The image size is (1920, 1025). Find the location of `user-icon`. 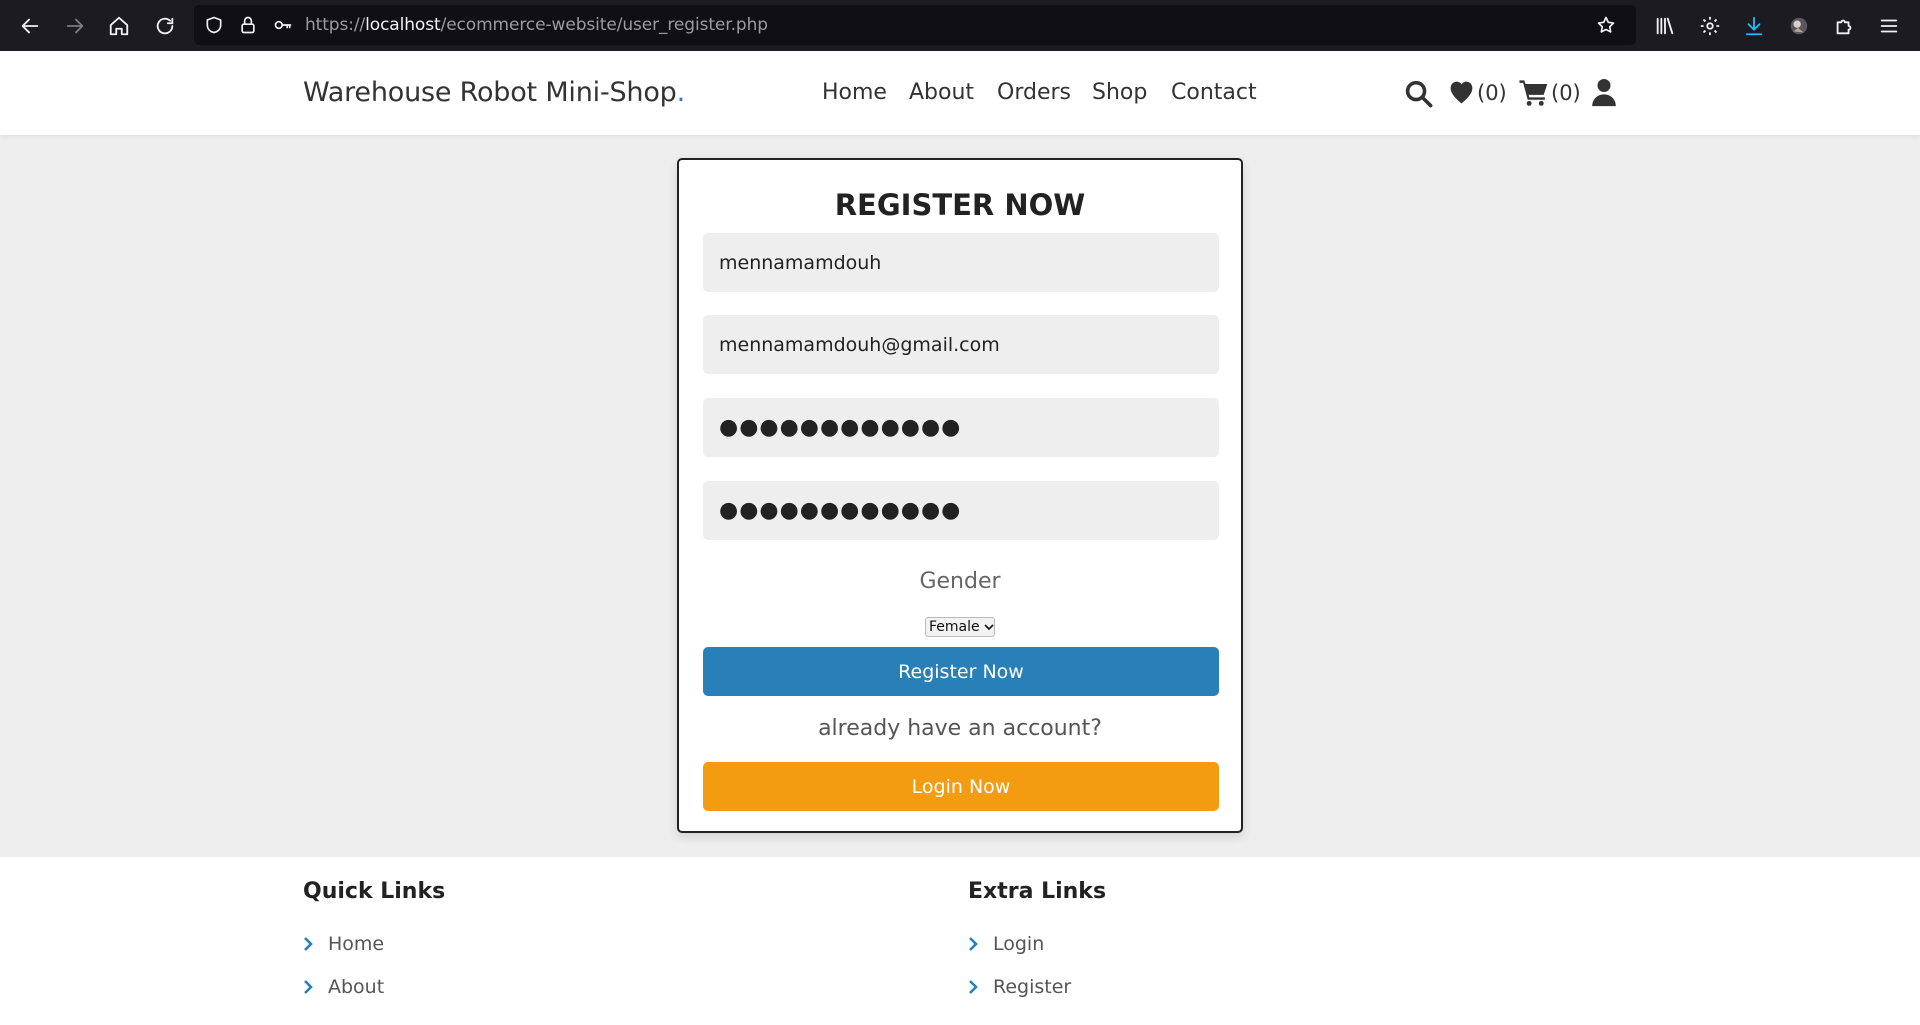

user-icon is located at coordinates (1604, 93).